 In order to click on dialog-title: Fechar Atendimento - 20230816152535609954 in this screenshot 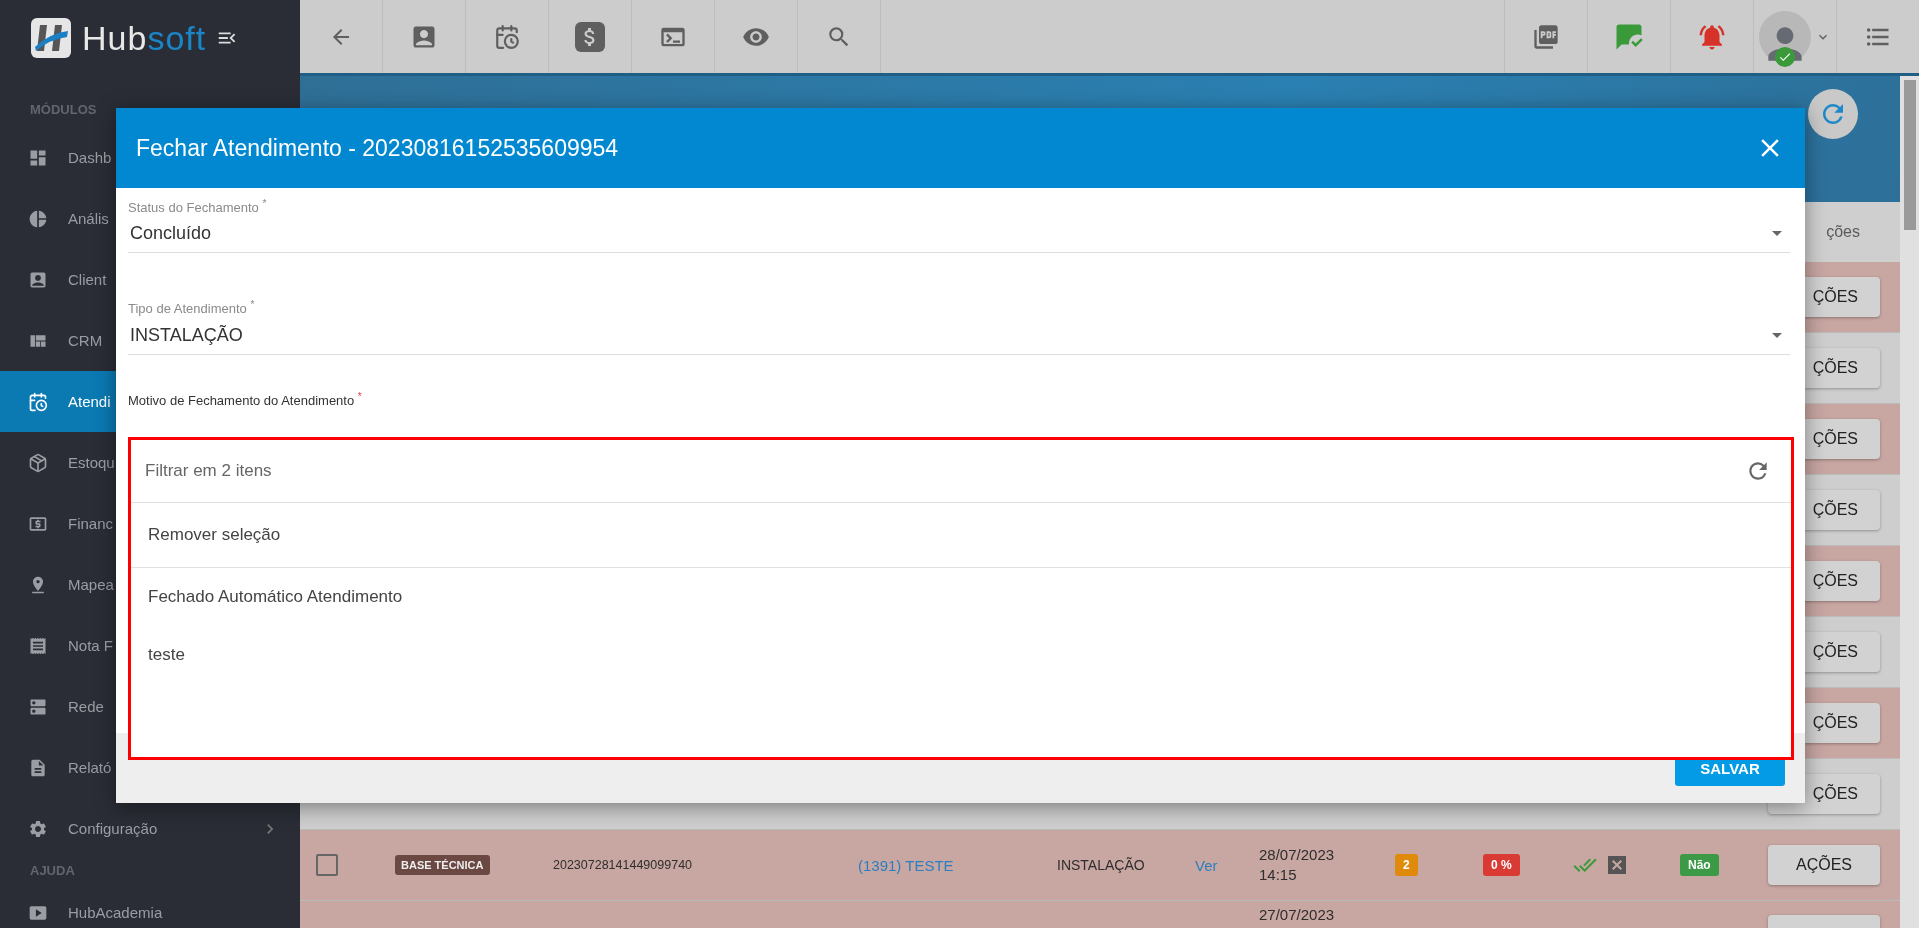, I will do `click(377, 148)`.